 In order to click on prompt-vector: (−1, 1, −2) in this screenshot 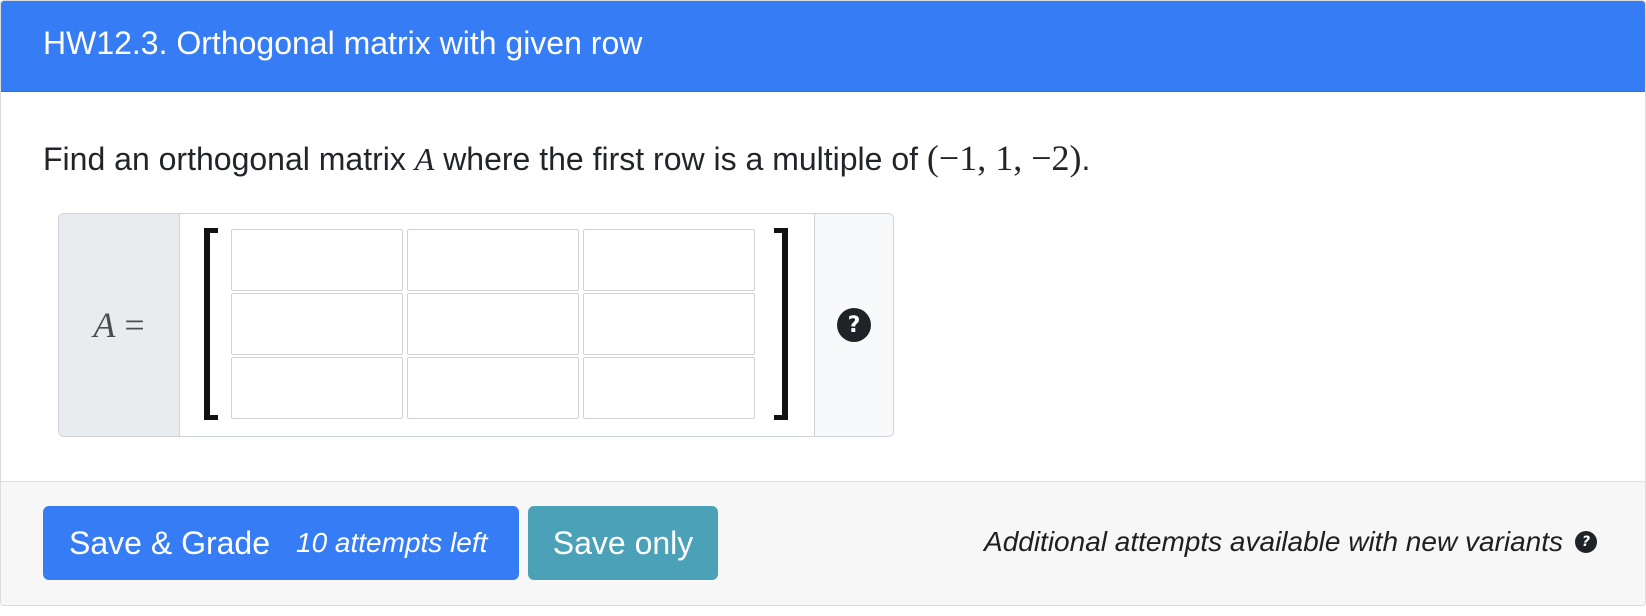, I will do `click(1004, 158)`.